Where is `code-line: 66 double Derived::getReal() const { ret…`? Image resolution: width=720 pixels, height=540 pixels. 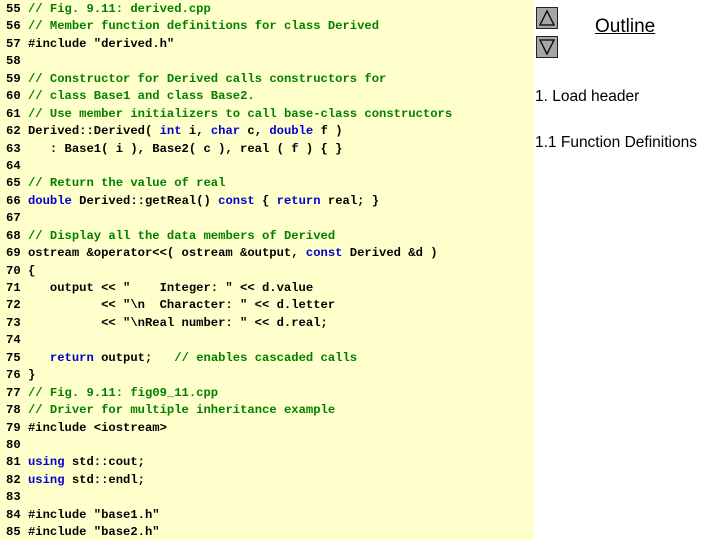
code-line: 66 double Derived::getReal() const { ret… is located at coordinates (192, 201).